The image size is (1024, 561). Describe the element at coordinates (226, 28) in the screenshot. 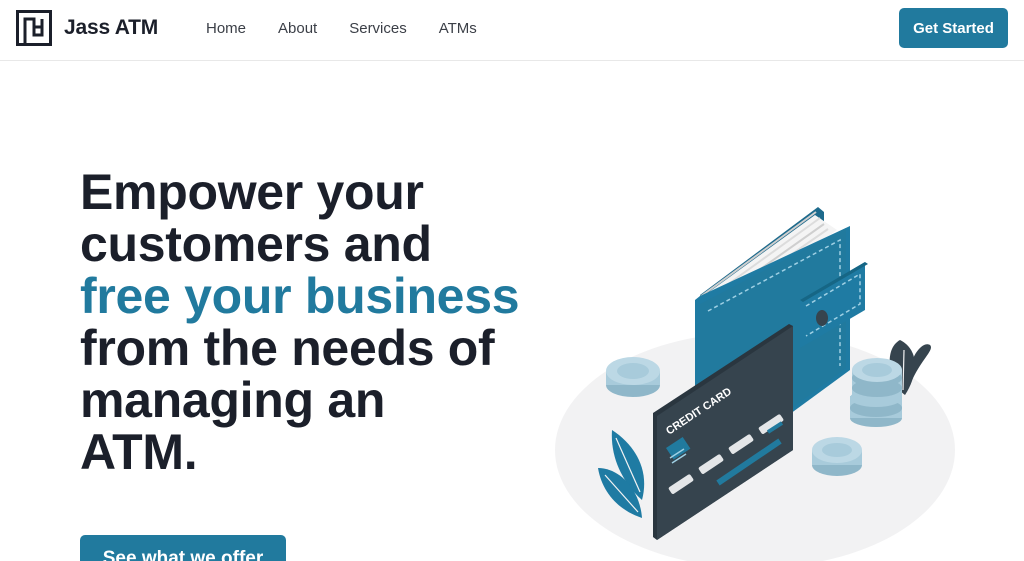

I see `nav-home-link: Home` at that location.